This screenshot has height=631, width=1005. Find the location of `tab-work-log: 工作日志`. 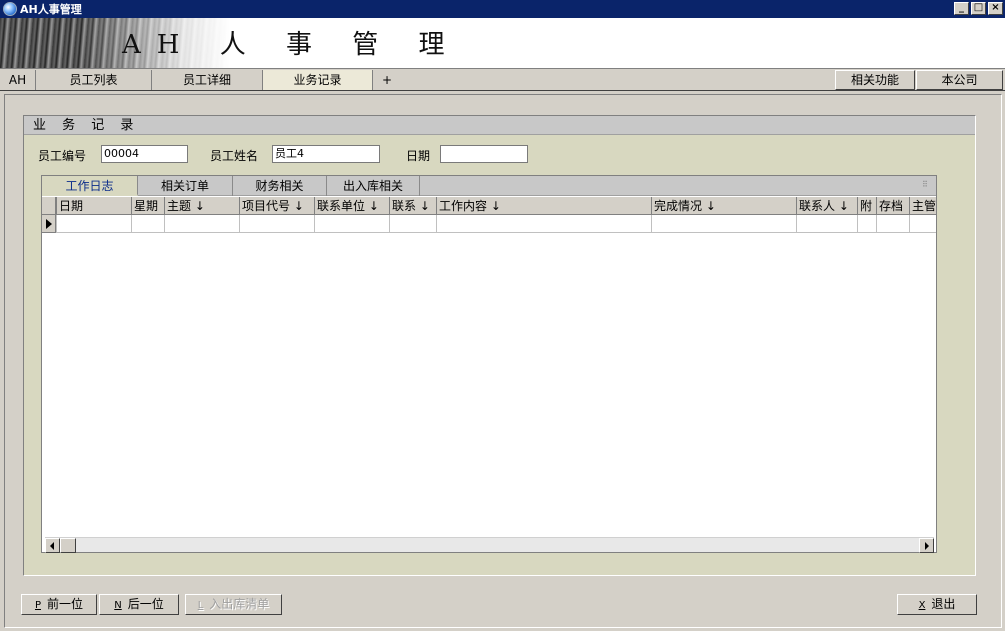

tab-work-log: 工作日志 is located at coordinates (90, 186).